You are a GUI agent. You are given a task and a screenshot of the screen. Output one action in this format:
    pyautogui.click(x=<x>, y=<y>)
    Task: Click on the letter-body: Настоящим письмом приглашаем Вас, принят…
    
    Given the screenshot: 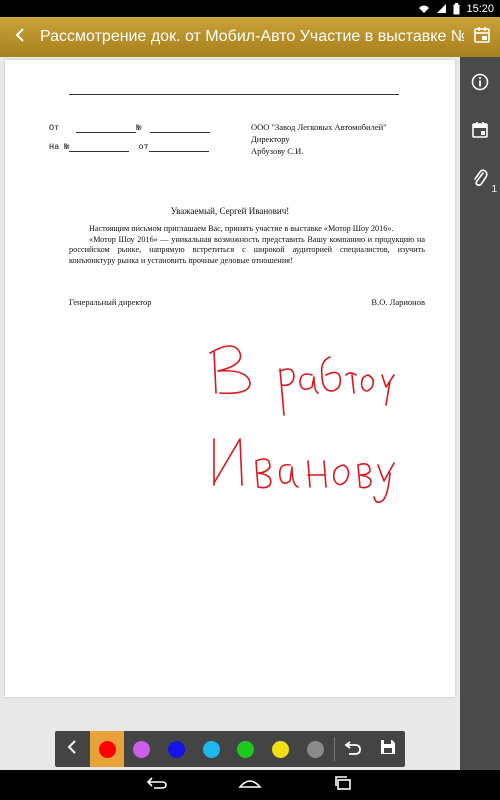 What is the action you would take?
    pyautogui.click(x=247, y=245)
    